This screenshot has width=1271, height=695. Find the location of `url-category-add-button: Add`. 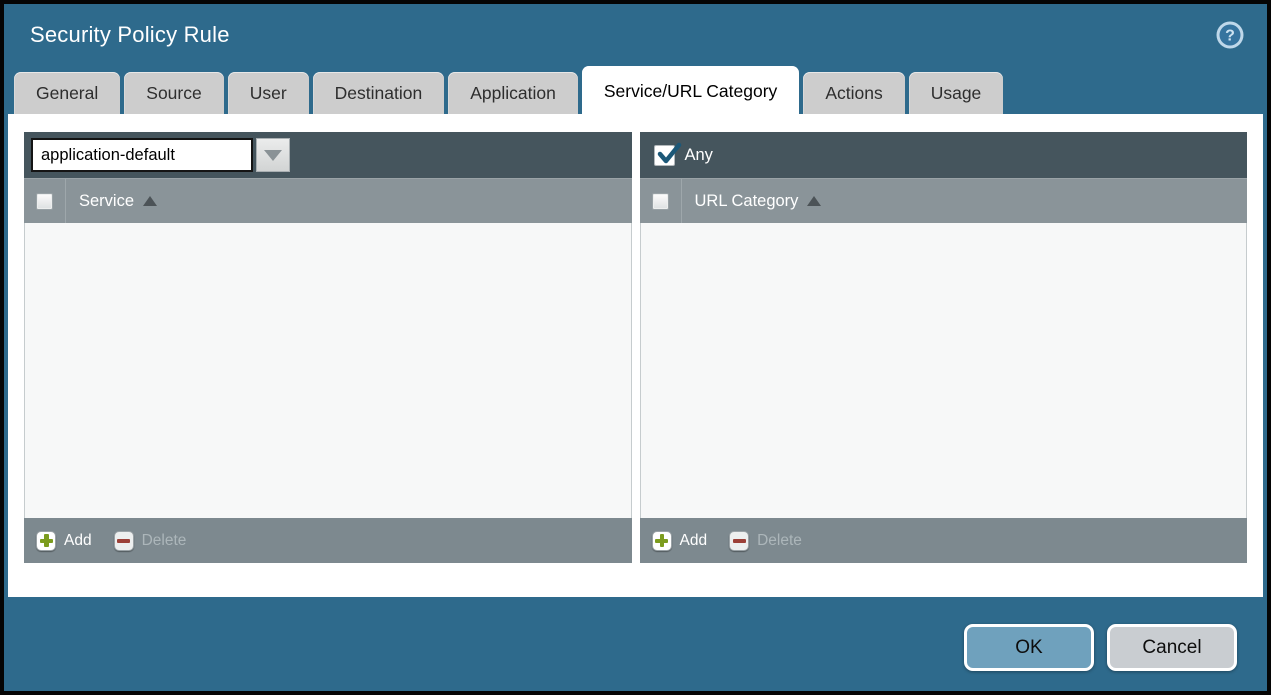

url-category-add-button: Add is located at coordinates (679, 540).